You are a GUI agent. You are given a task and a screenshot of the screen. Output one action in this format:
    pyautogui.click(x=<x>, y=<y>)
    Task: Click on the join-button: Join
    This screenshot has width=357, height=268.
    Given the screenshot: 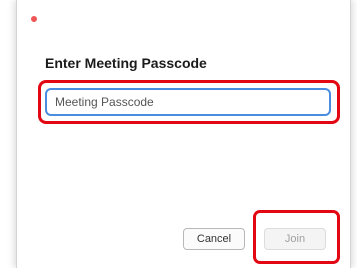 What is the action you would take?
    pyautogui.click(x=295, y=239)
    